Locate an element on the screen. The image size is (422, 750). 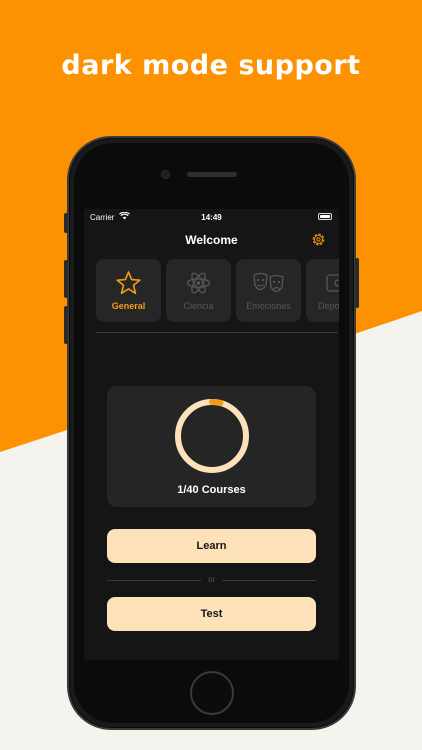
status-bar: Carrier 14:49 is located at coordinates (211, 217).